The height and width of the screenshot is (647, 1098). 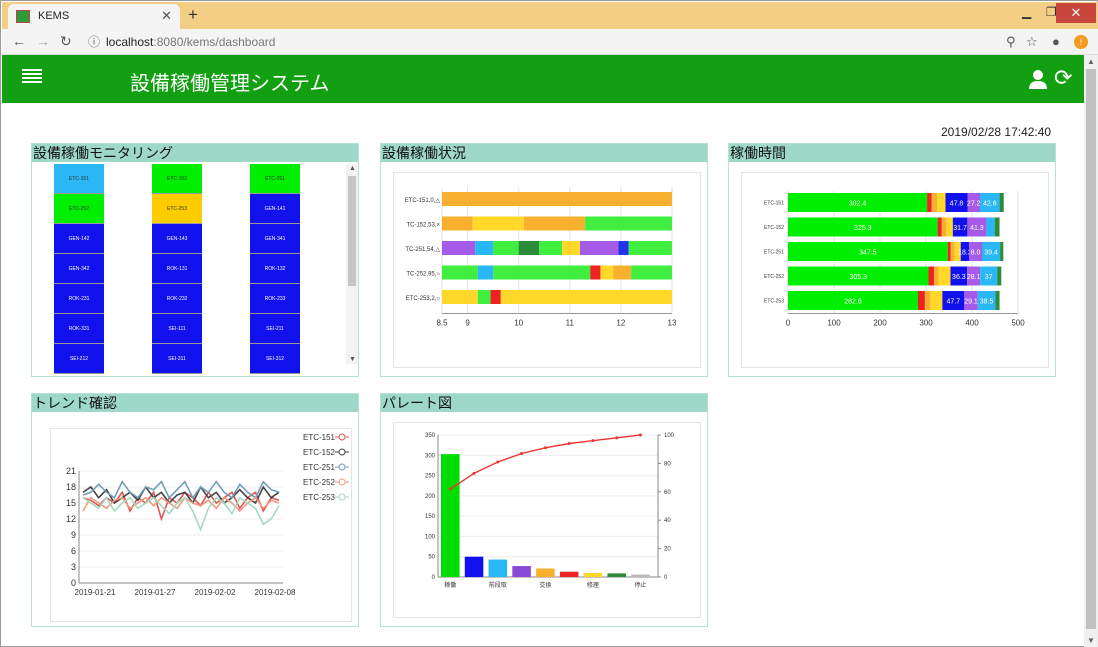 I want to click on back-icon: ←, so click(x=19, y=41).